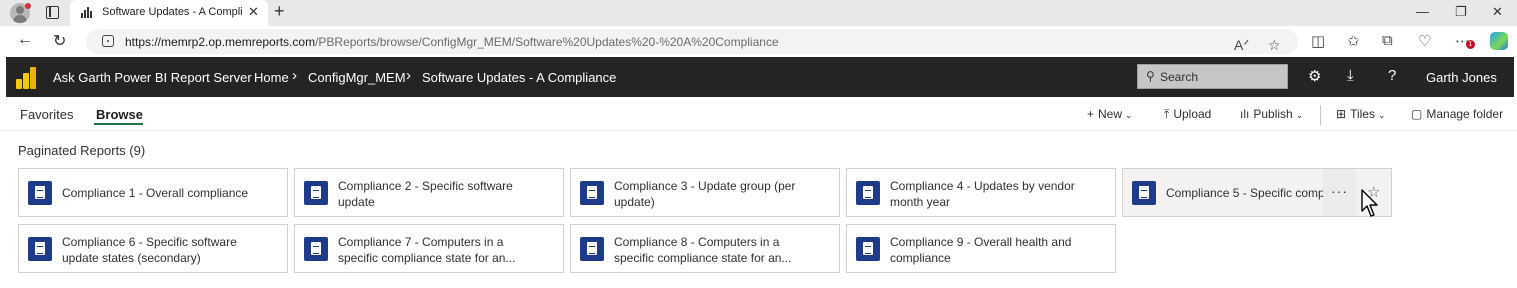 The height and width of the screenshot is (288, 1517). What do you see at coordinates (1314, 76) in the screenshot?
I see `settings-gear-icon: ⚙` at bounding box center [1314, 76].